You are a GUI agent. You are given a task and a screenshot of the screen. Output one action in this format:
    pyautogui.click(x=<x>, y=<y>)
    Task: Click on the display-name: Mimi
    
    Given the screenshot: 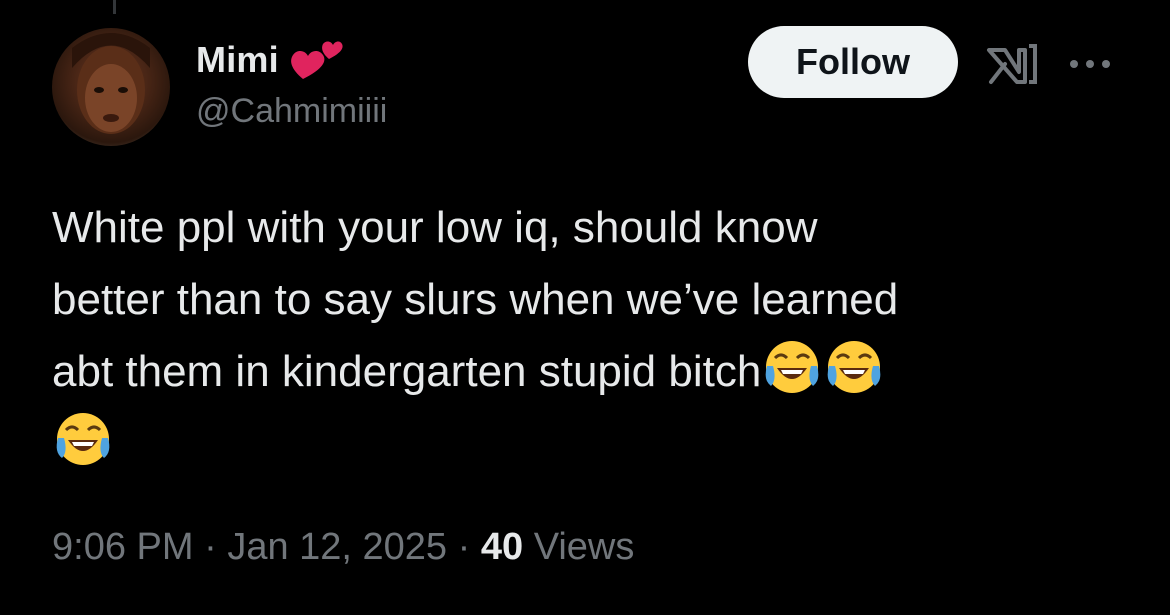 What is the action you would take?
    pyautogui.click(x=237, y=60)
    